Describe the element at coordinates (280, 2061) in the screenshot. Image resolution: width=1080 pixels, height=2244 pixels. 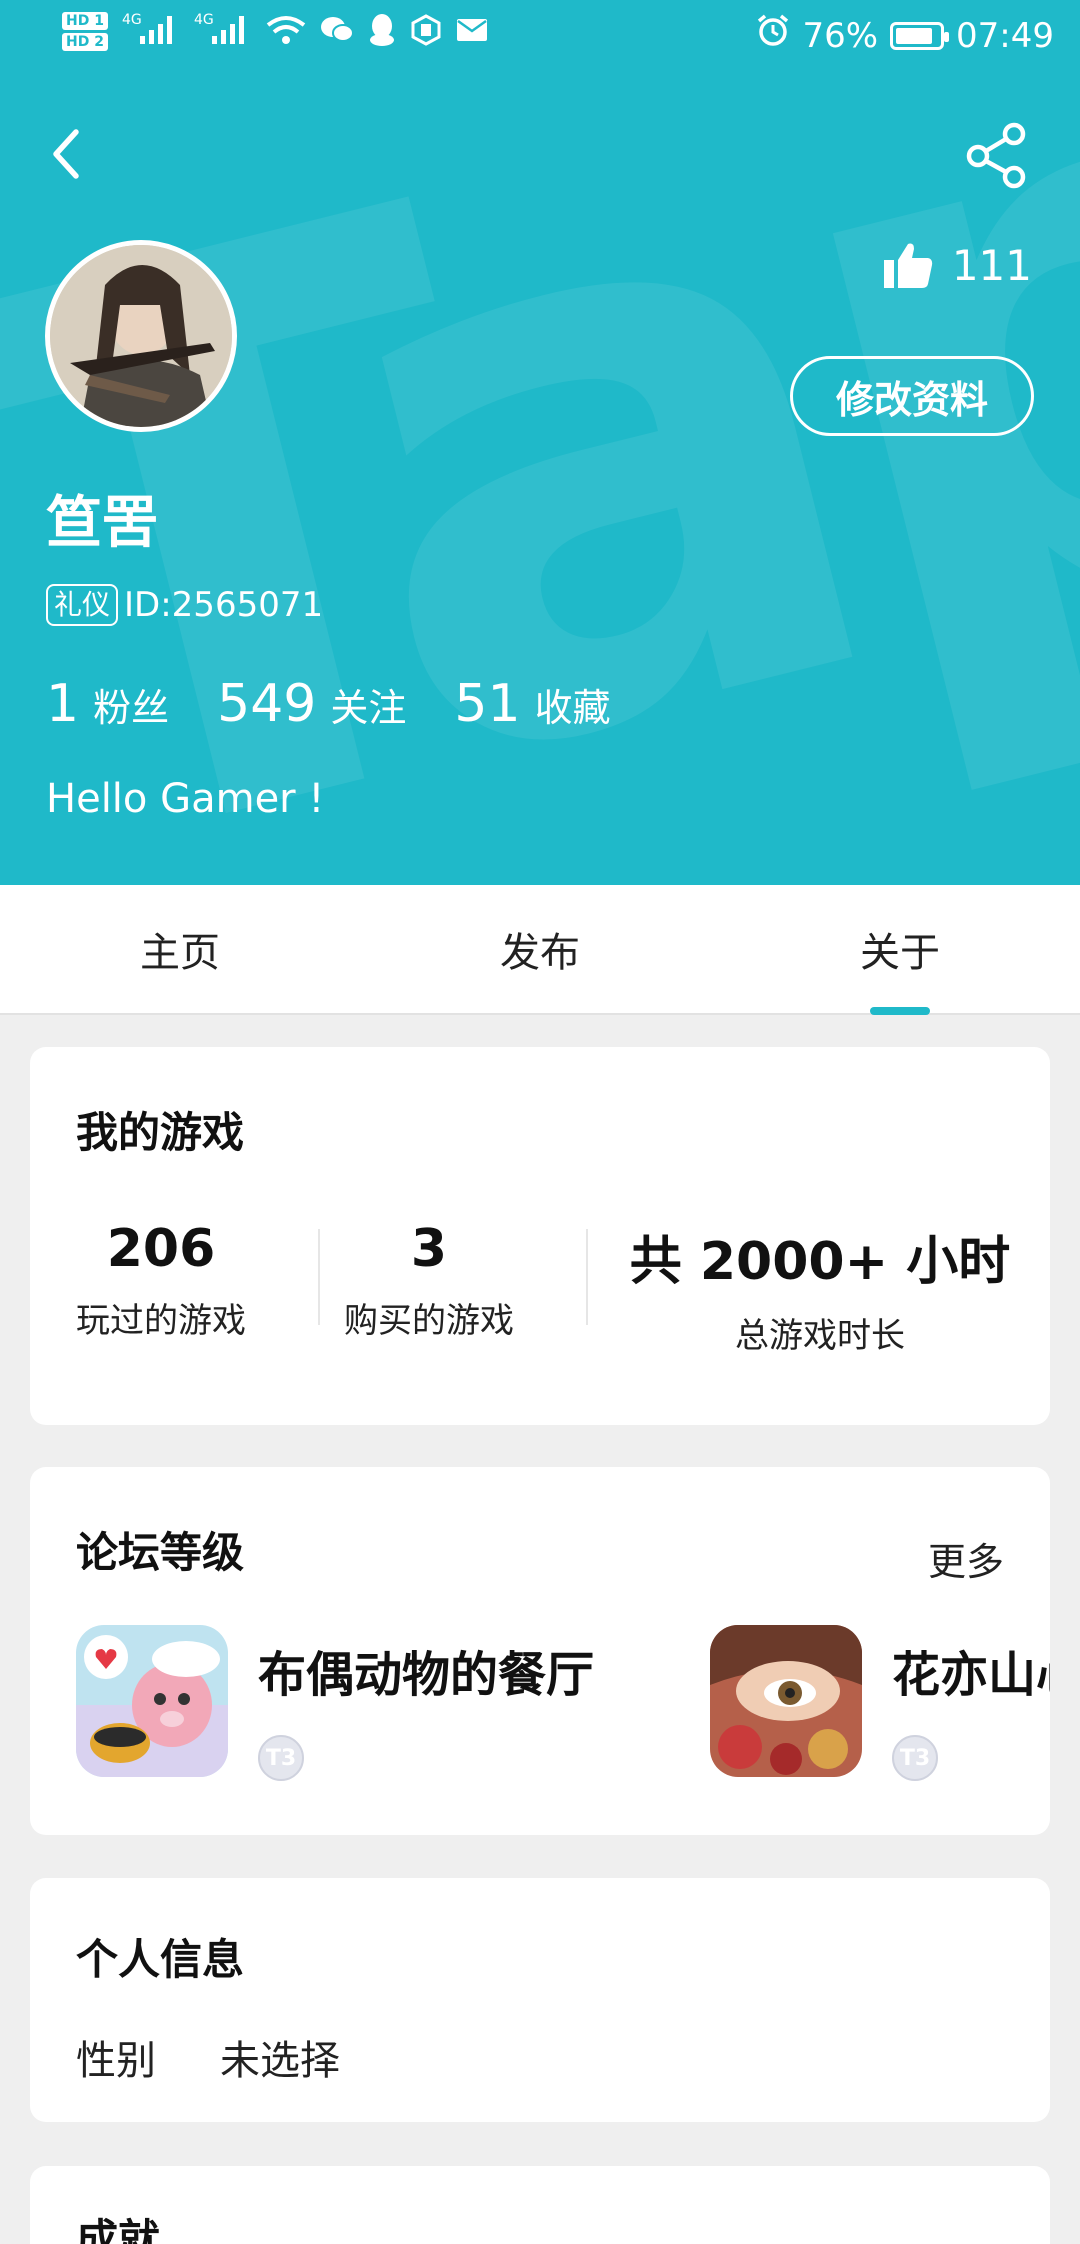
I see `gender-value: 未选择` at that location.